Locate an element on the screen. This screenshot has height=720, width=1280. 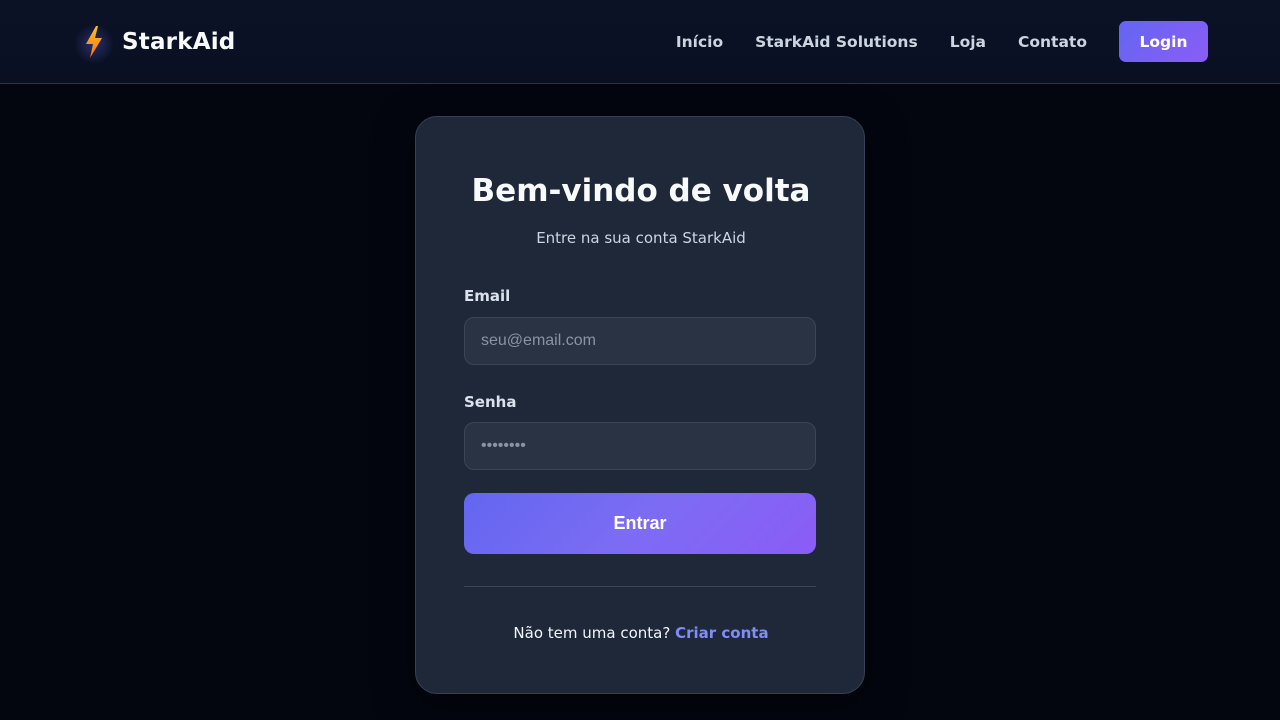
email-input is located at coordinates (640, 341).